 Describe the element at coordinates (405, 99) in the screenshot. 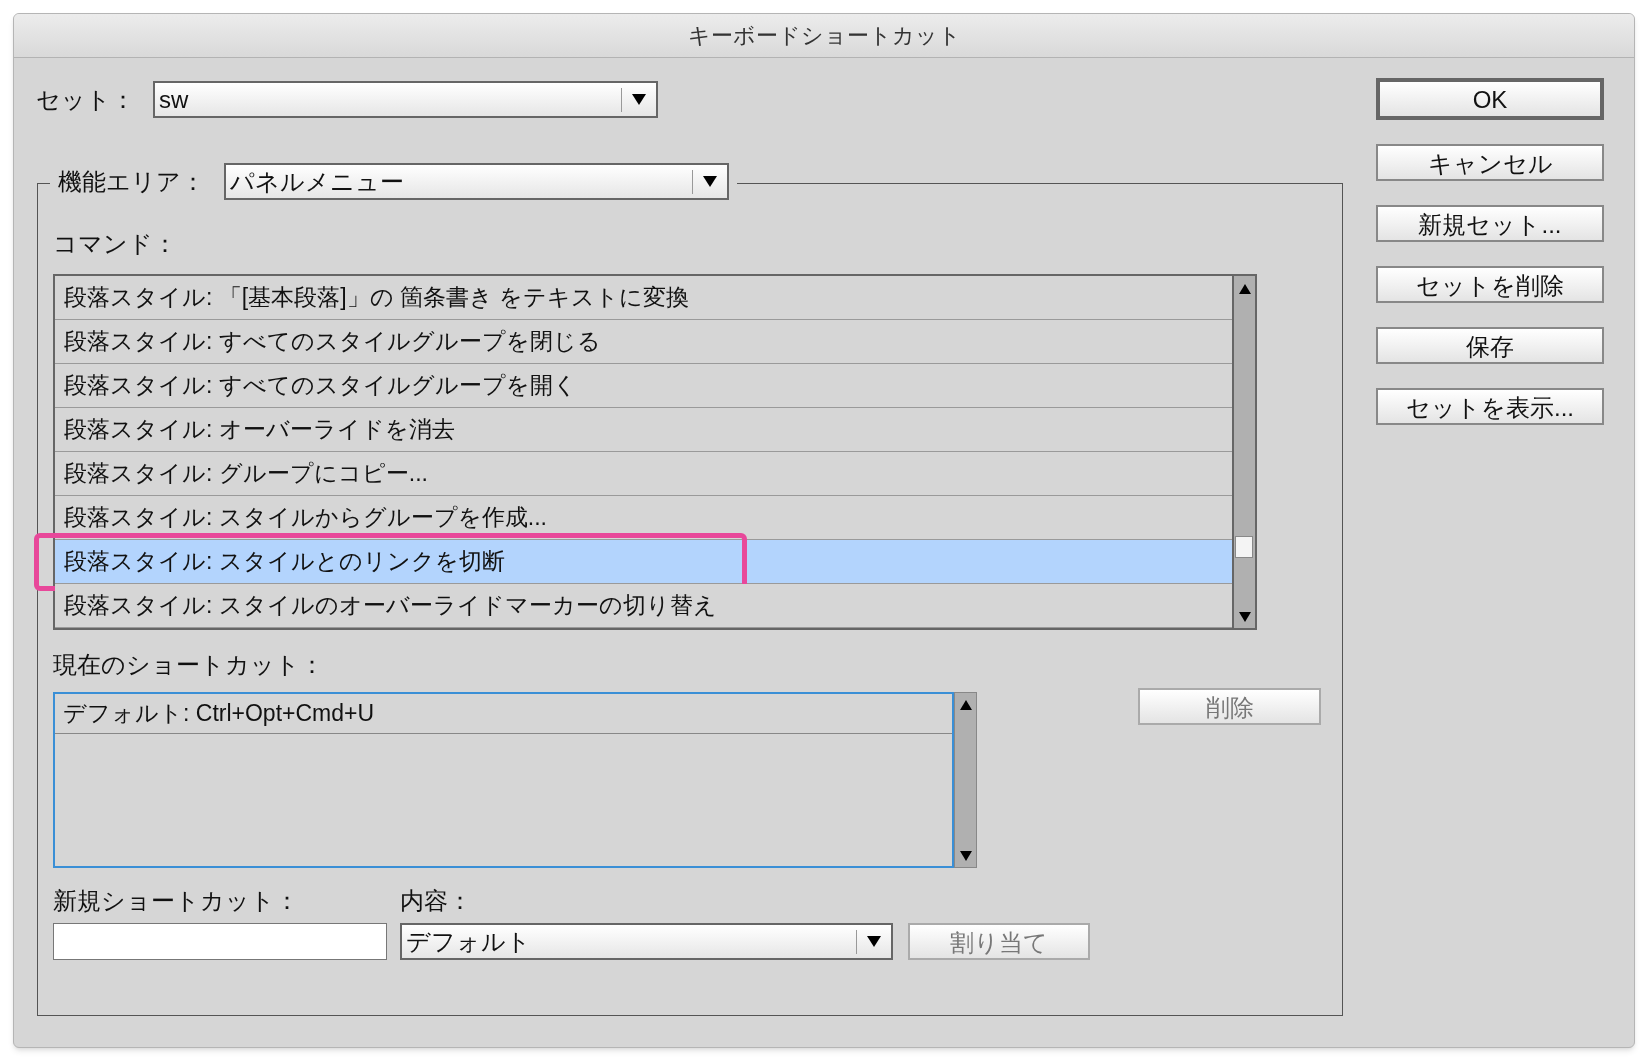

I see `set-dropdown: sw` at that location.